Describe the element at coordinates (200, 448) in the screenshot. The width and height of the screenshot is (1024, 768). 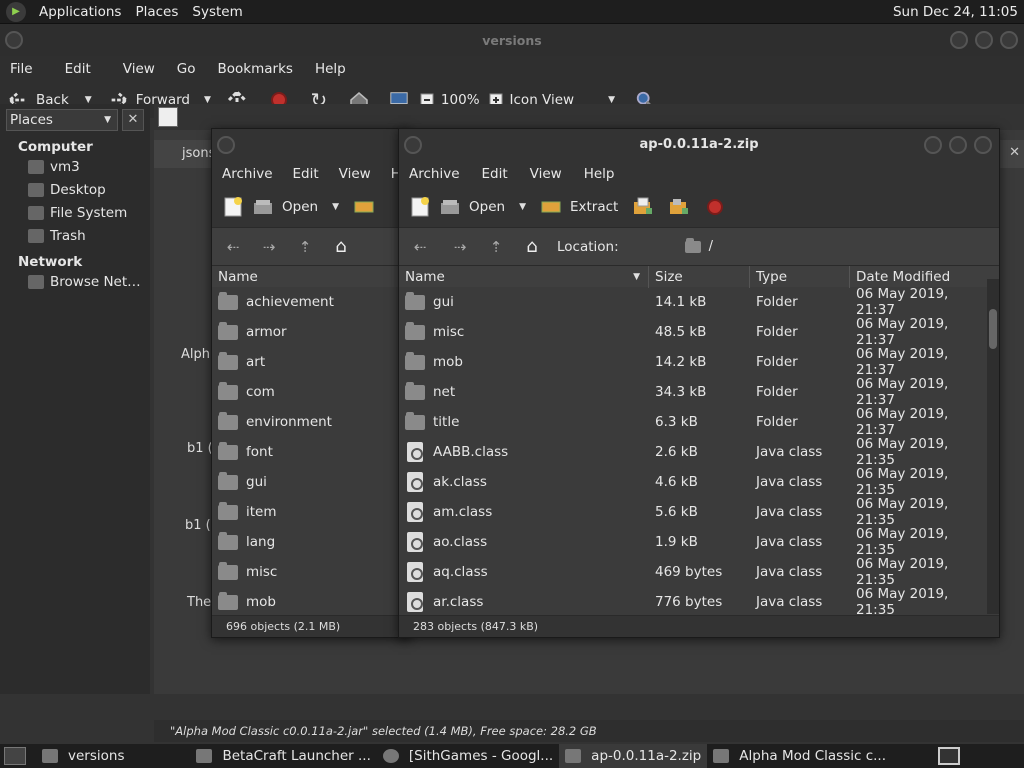
I see `file-label: b1 (` at that location.